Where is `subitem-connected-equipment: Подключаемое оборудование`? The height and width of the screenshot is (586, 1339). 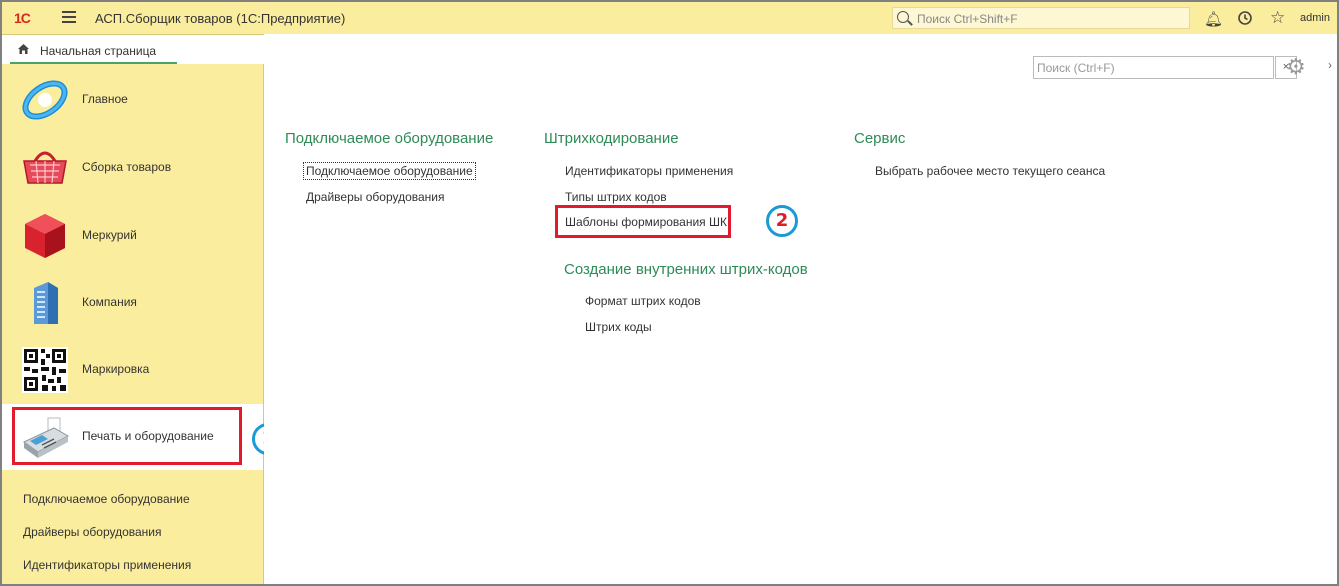
subitem-connected-equipment: Подключаемое оборудование is located at coordinates (106, 499).